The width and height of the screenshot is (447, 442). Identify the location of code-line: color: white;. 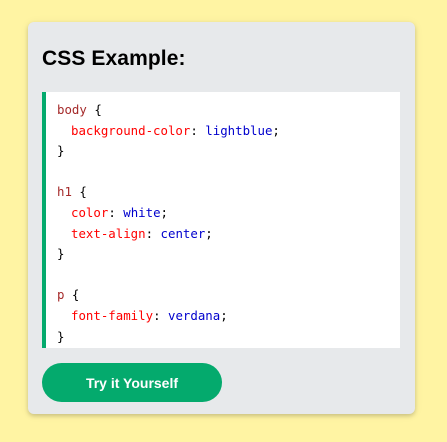
(228, 213).